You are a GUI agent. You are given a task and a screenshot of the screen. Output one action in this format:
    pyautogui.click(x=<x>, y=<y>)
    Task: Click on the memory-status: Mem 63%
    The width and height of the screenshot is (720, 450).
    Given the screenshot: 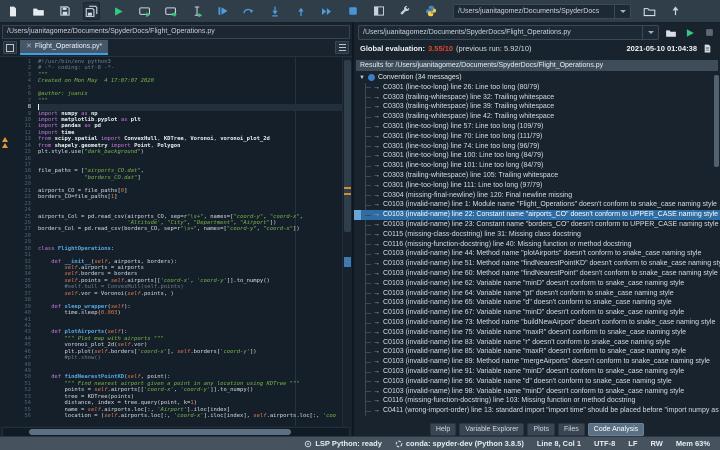 What is the action you would take?
    pyautogui.click(x=692, y=443)
    